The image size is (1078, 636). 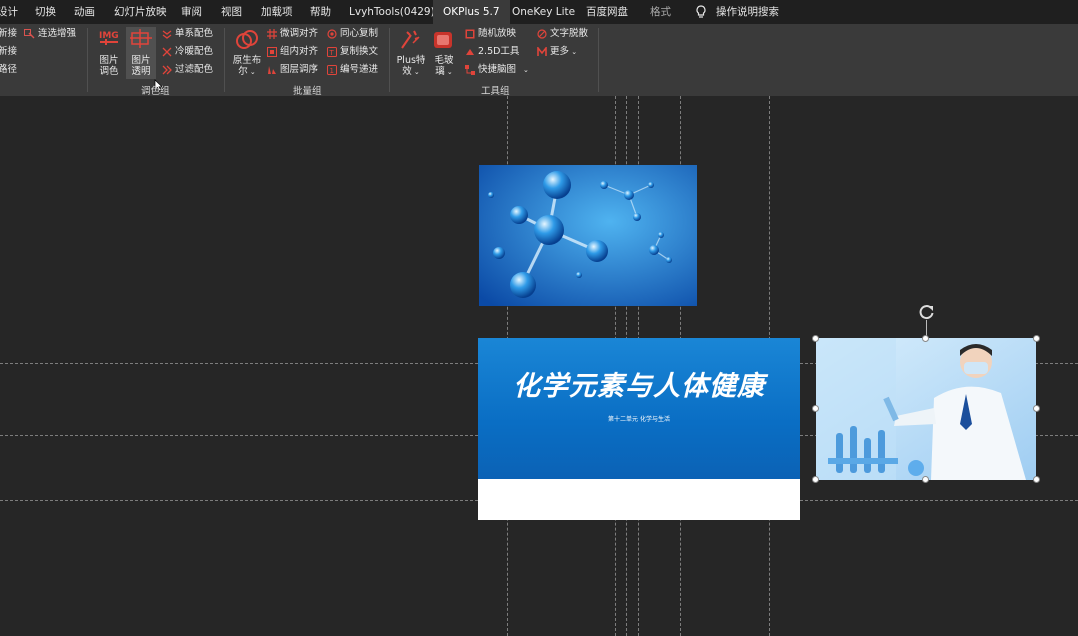 What do you see at coordinates (639, 383) in the screenshot?
I see `slide-title: 化学元素与人体健康` at bounding box center [639, 383].